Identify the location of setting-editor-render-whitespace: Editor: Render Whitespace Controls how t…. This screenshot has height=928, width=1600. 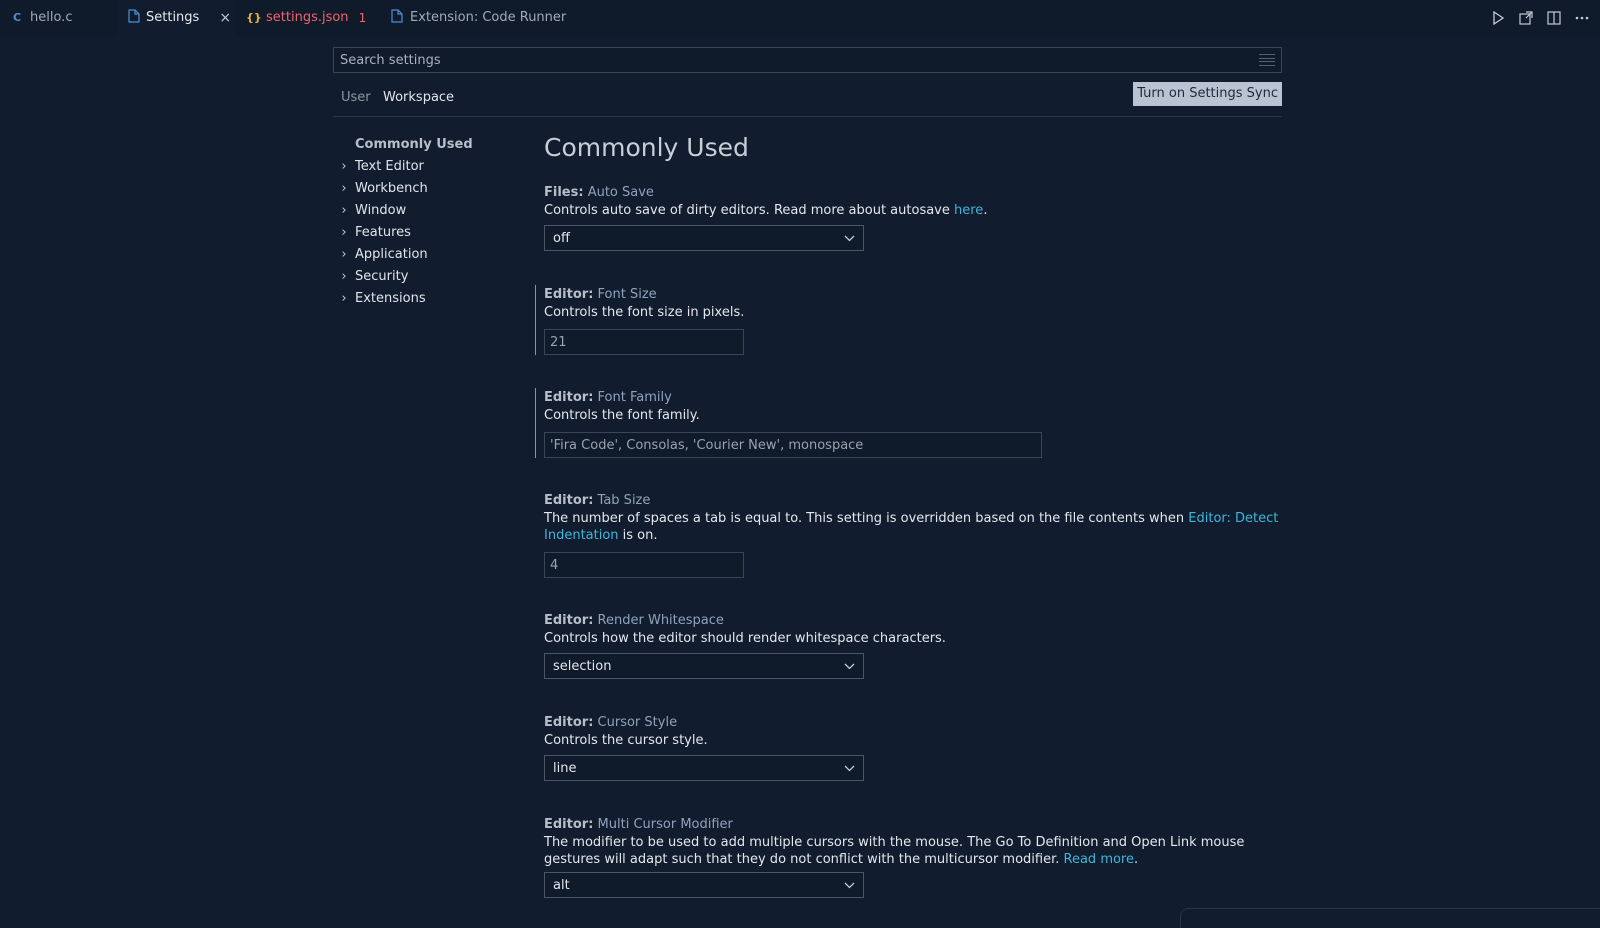
(914, 645).